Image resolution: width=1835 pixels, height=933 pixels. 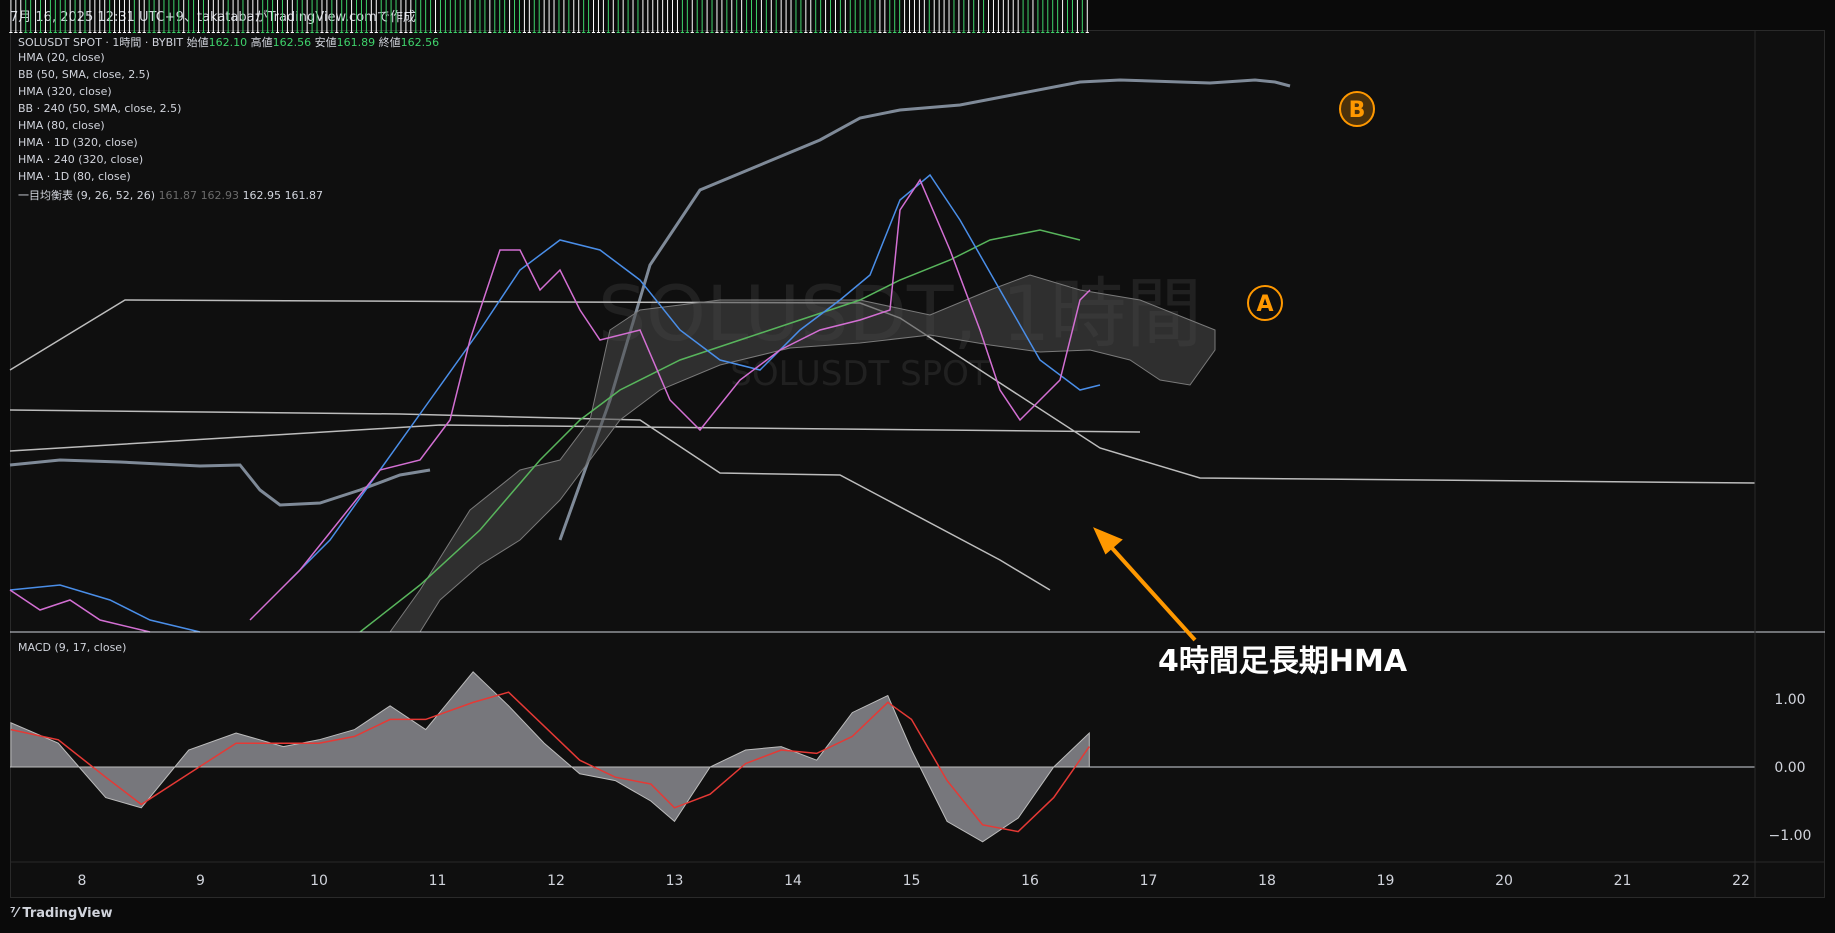 I want to click on time-axis: 8 9 10 11 12 13 14 15 16 17 18 19 20 21 22, so click(x=914, y=881).